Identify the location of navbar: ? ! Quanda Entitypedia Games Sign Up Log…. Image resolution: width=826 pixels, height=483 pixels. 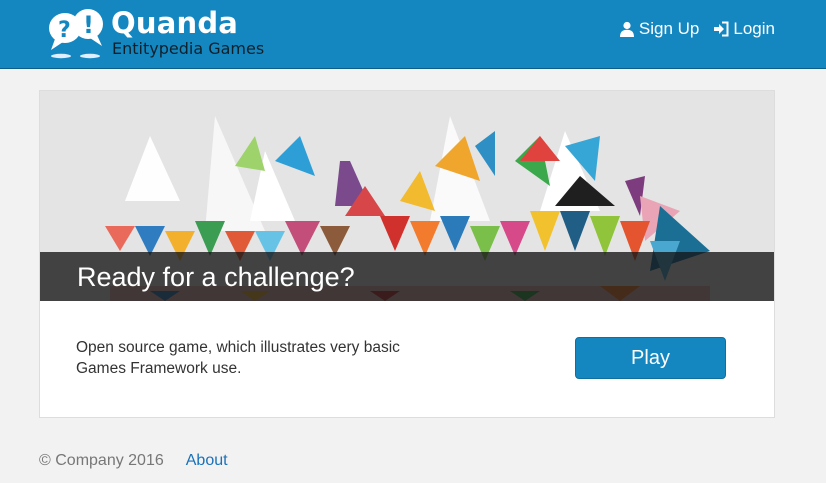
(413, 34).